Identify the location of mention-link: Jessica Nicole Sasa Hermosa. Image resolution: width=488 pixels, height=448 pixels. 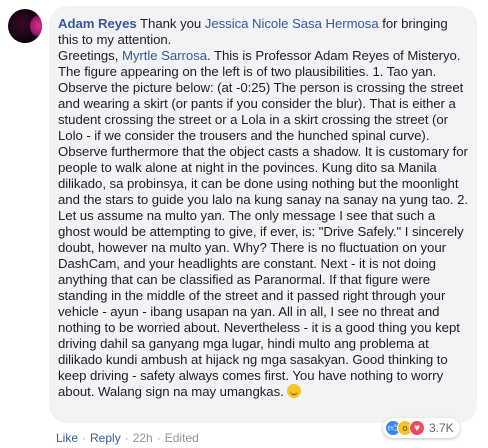
(292, 23).